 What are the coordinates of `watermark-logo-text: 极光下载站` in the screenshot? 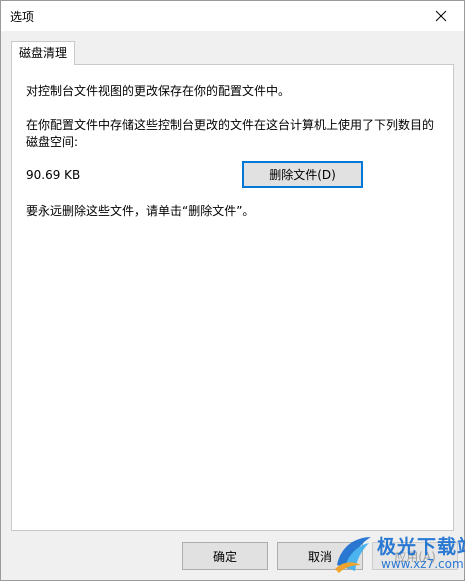 It's located at (421, 547).